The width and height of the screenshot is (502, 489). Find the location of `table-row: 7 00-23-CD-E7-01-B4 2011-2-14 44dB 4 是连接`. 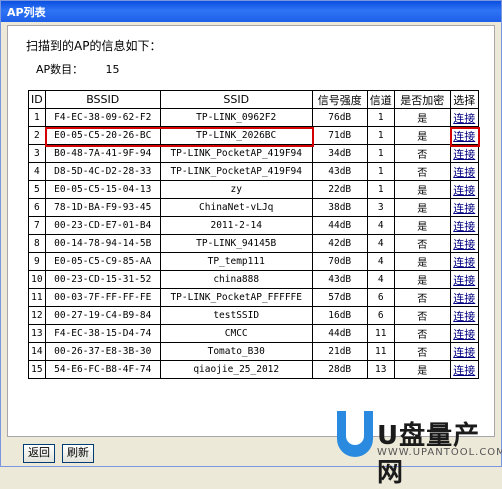

table-row: 7 00-23-CD-E7-01-B4 2011-2-14 44dB 4 是连接 is located at coordinates (253, 225).